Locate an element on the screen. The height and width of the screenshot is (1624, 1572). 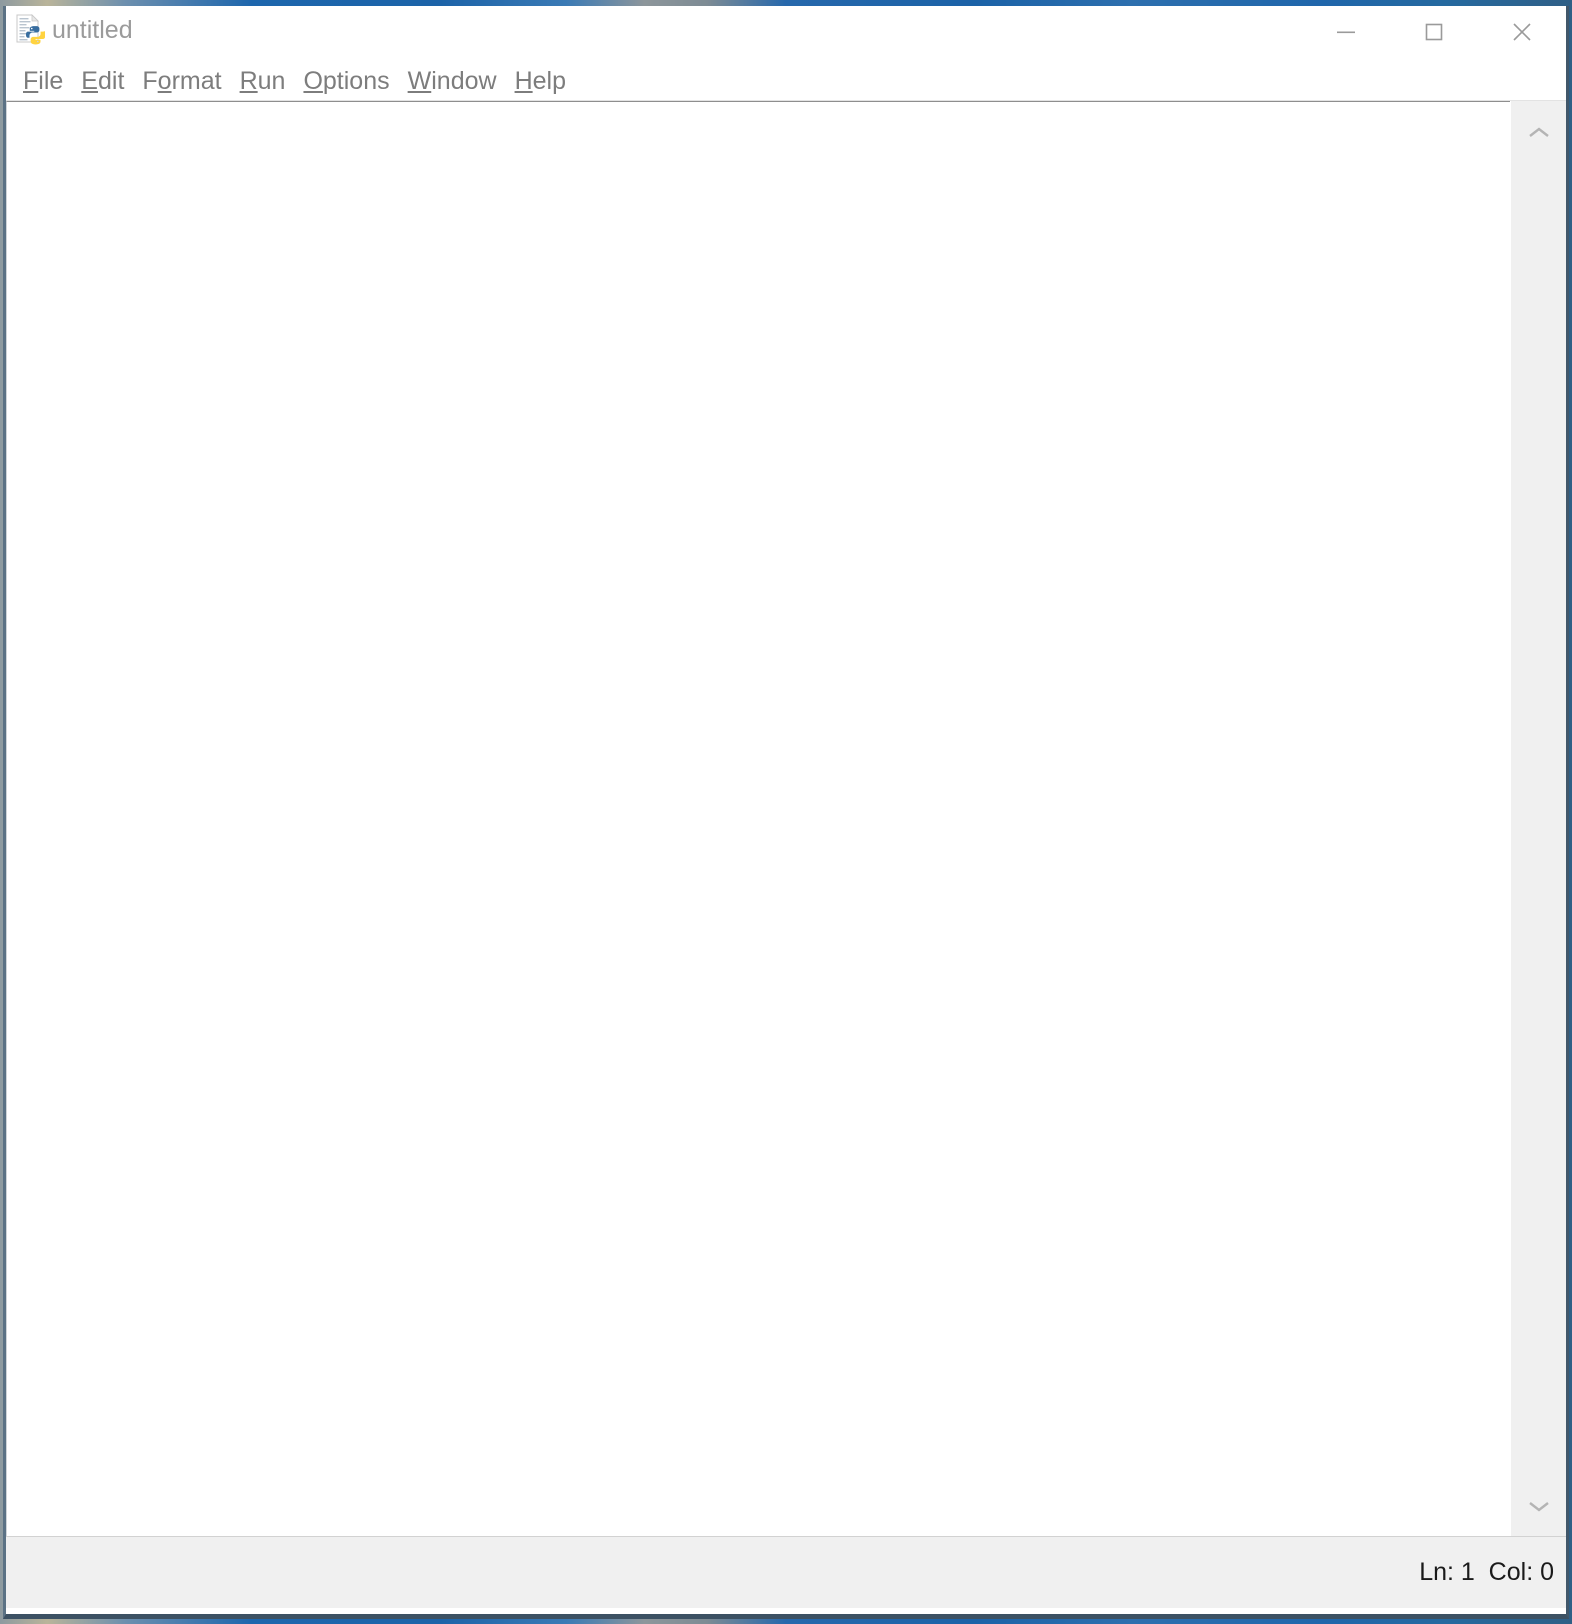
chevron-down-icon is located at coordinates (1539, 1506).